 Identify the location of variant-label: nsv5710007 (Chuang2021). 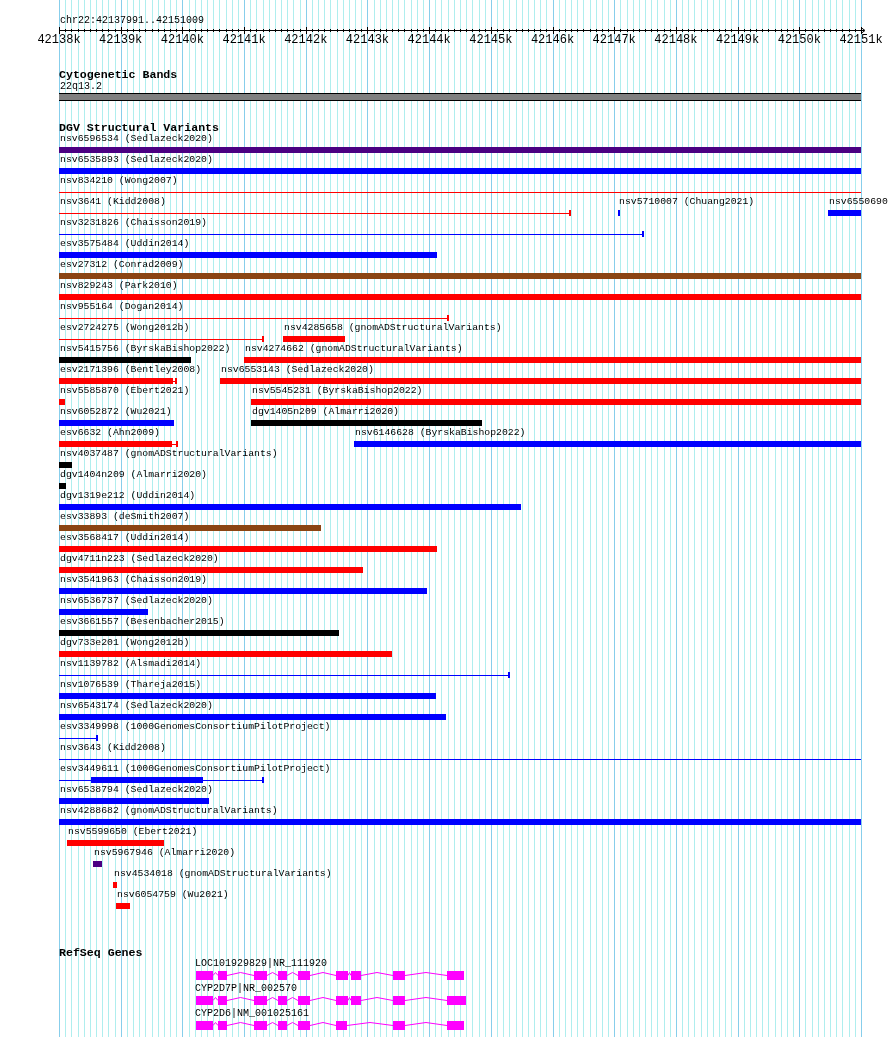
(687, 202).